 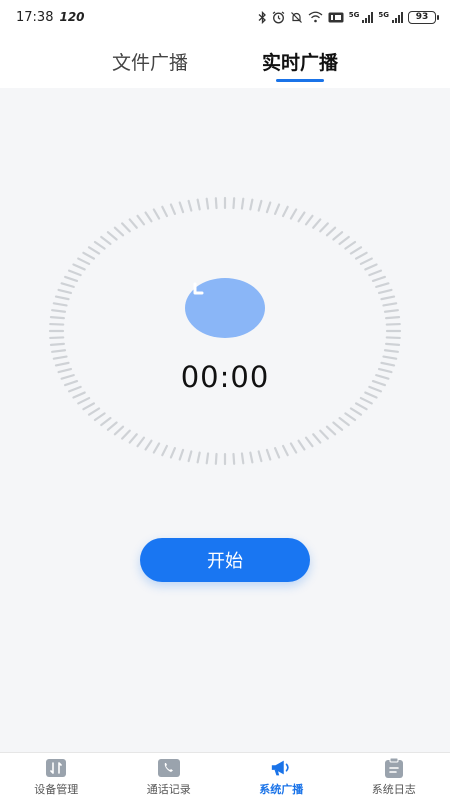 I want to click on tab-label: 实时广播, so click(x=299, y=63).